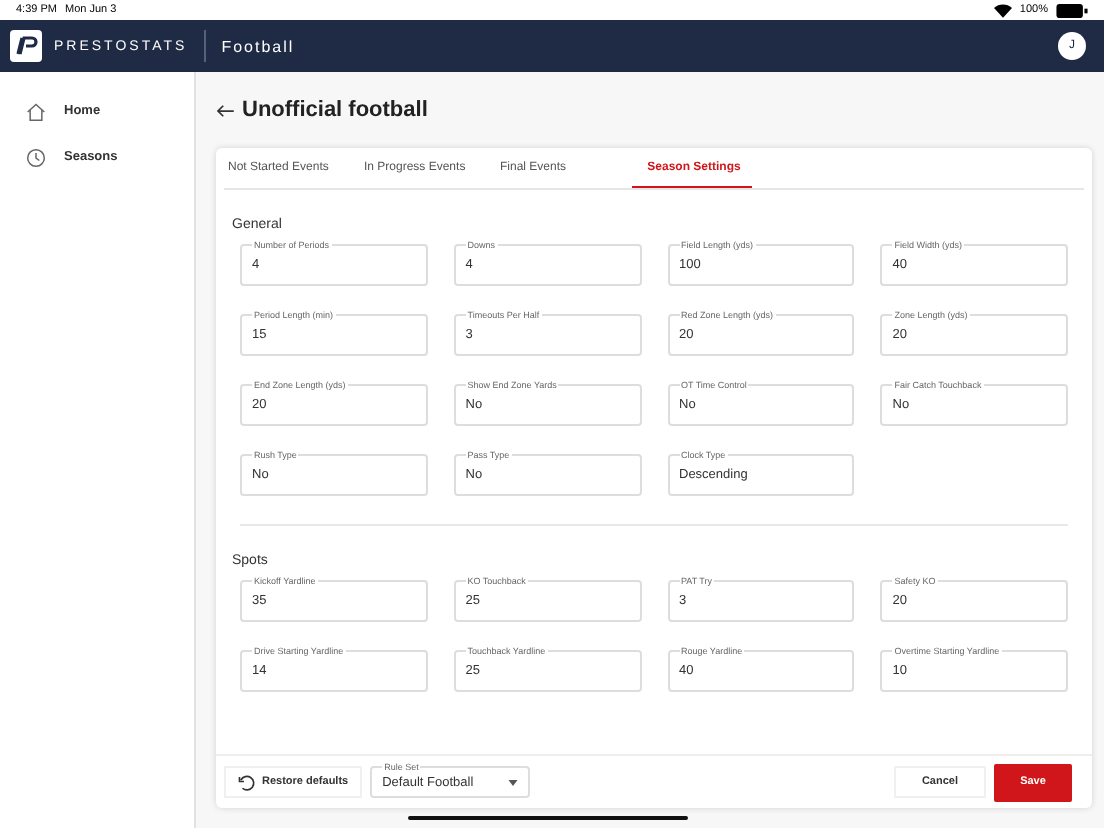 The height and width of the screenshot is (828, 1104). What do you see at coordinates (1072, 10) in the screenshot?
I see `battery-icon` at bounding box center [1072, 10].